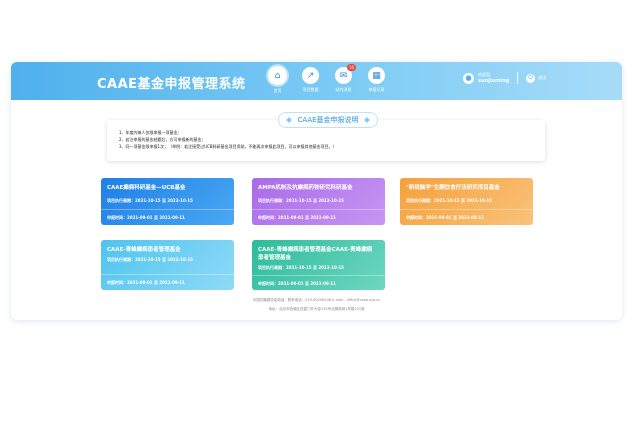  I want to click on username: sunjiuming, so click(494, 81).